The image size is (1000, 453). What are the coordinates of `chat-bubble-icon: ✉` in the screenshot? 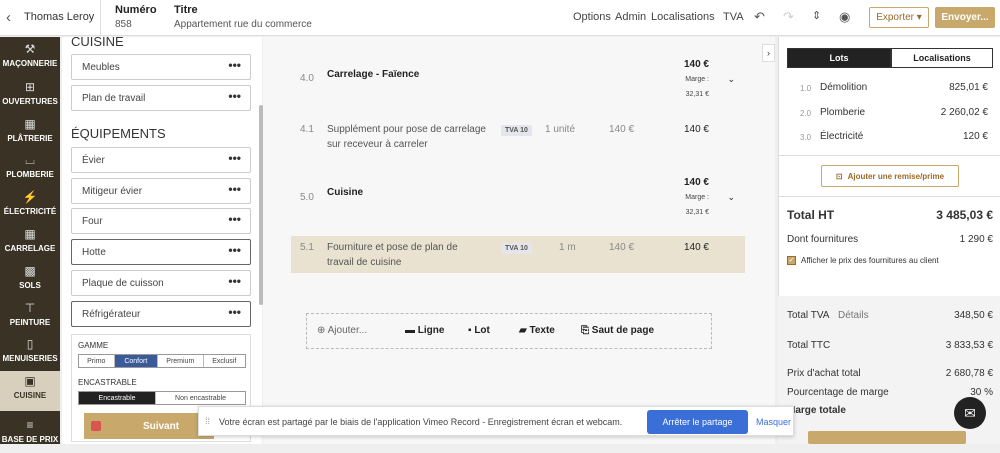 It's located at (970, 413).